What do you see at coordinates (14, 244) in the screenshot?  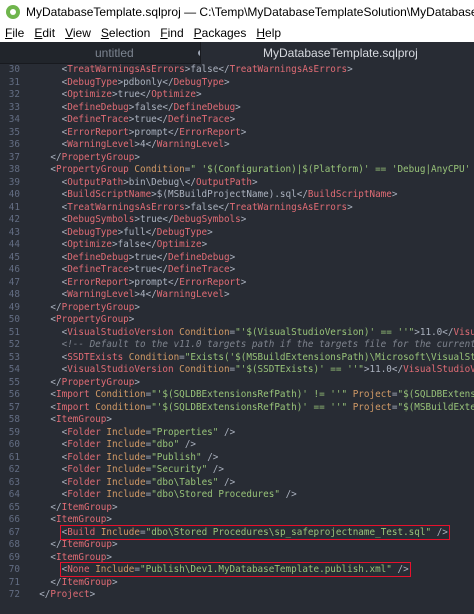 I see `line-number: 44` at bounding box center [14, 244].